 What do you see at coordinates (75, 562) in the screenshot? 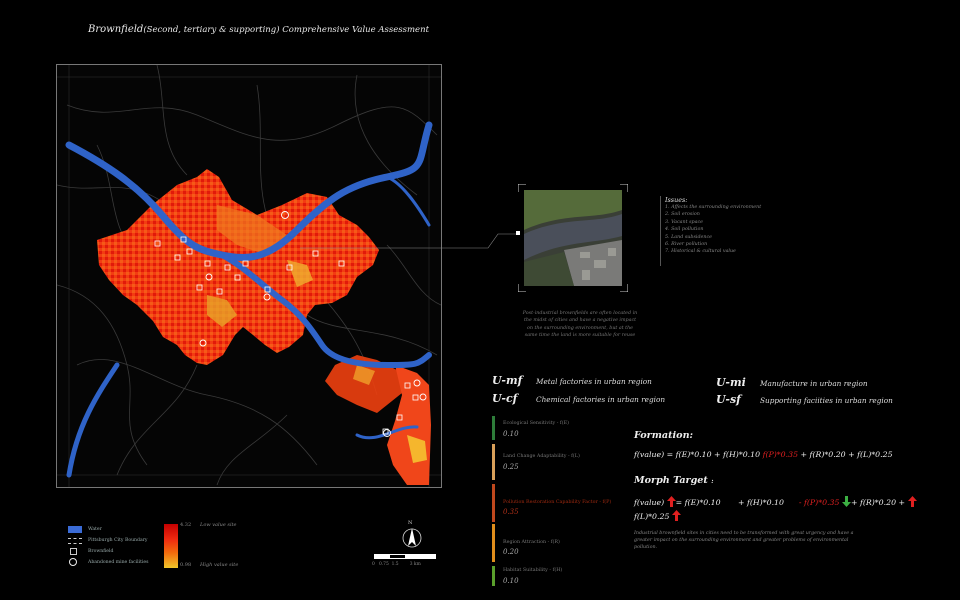
I see `circle-icon` at bounding box center [75, 562].